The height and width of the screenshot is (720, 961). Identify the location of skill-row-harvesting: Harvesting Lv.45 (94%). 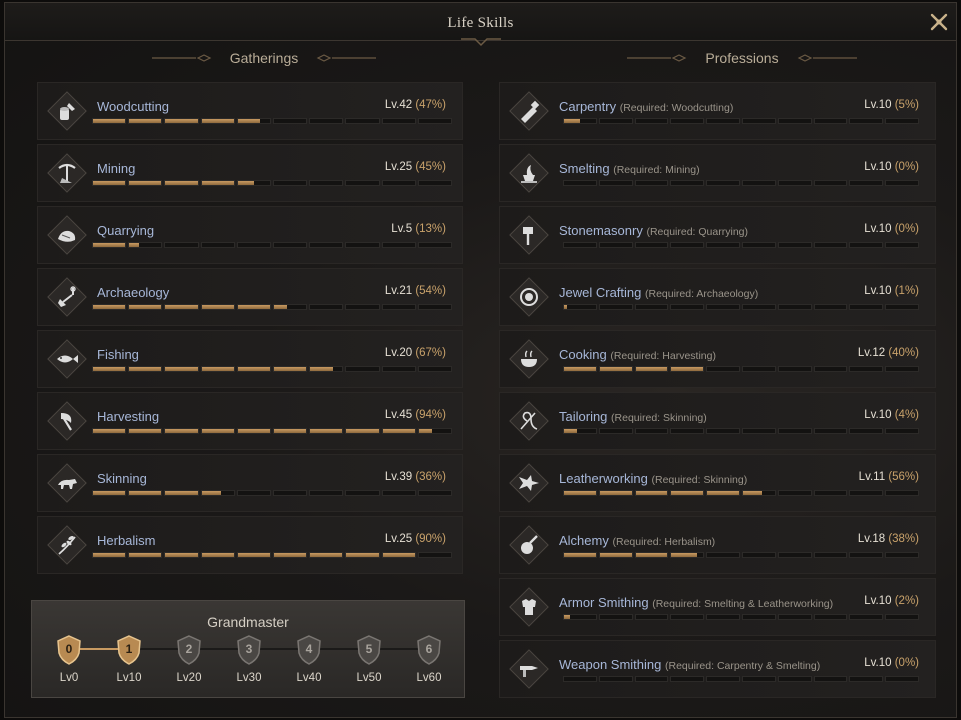
(250, 421).